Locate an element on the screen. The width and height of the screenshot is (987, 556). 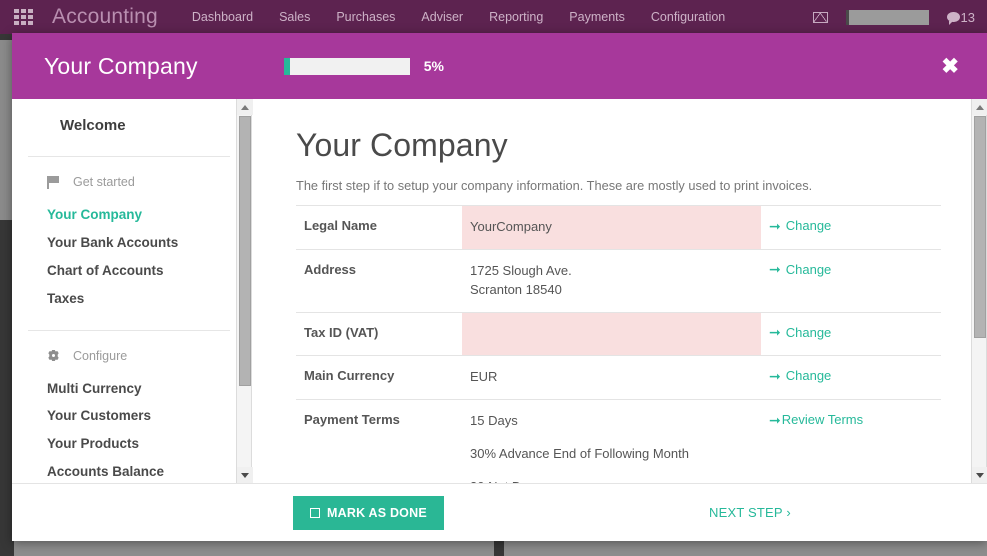
progress-track is located at coordinates (346, 66).